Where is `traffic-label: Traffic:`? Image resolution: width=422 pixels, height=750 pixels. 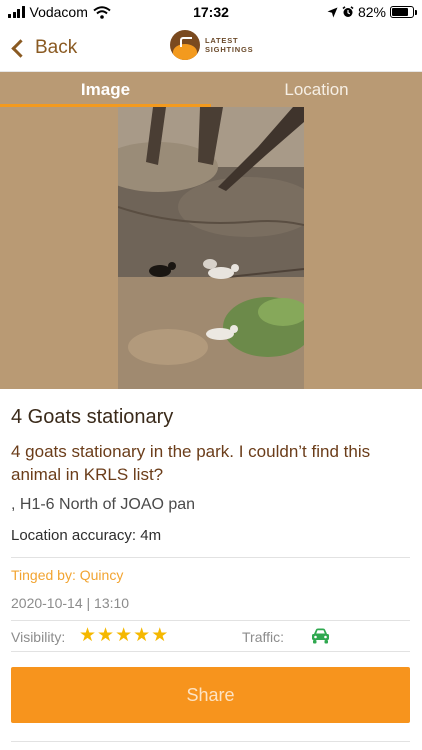
traffic-label: Traffic: is located at coordinates (263, 637).